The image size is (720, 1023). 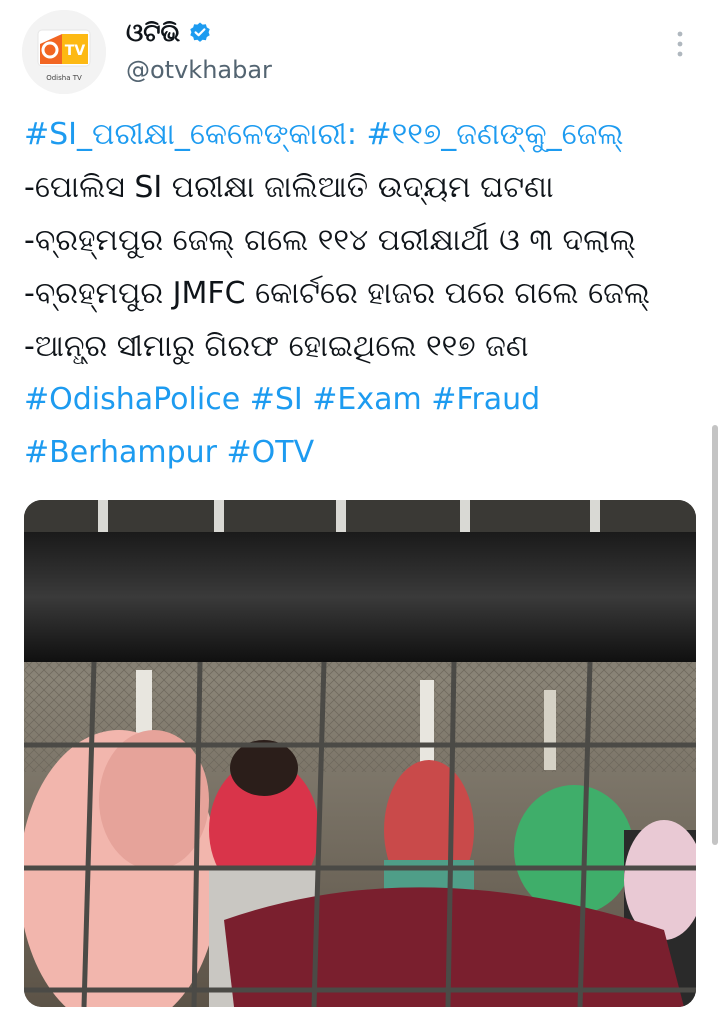 I want to click on hashtag-line: #Berhampur #OTV, so click(x=359, y=452).